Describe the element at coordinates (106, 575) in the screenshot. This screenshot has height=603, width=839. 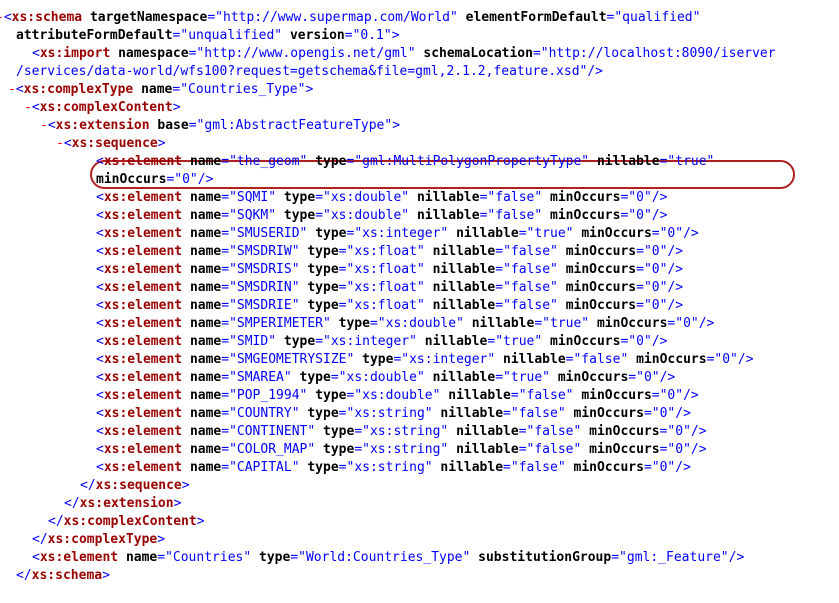
I see `xml-bracket: >` at that location.